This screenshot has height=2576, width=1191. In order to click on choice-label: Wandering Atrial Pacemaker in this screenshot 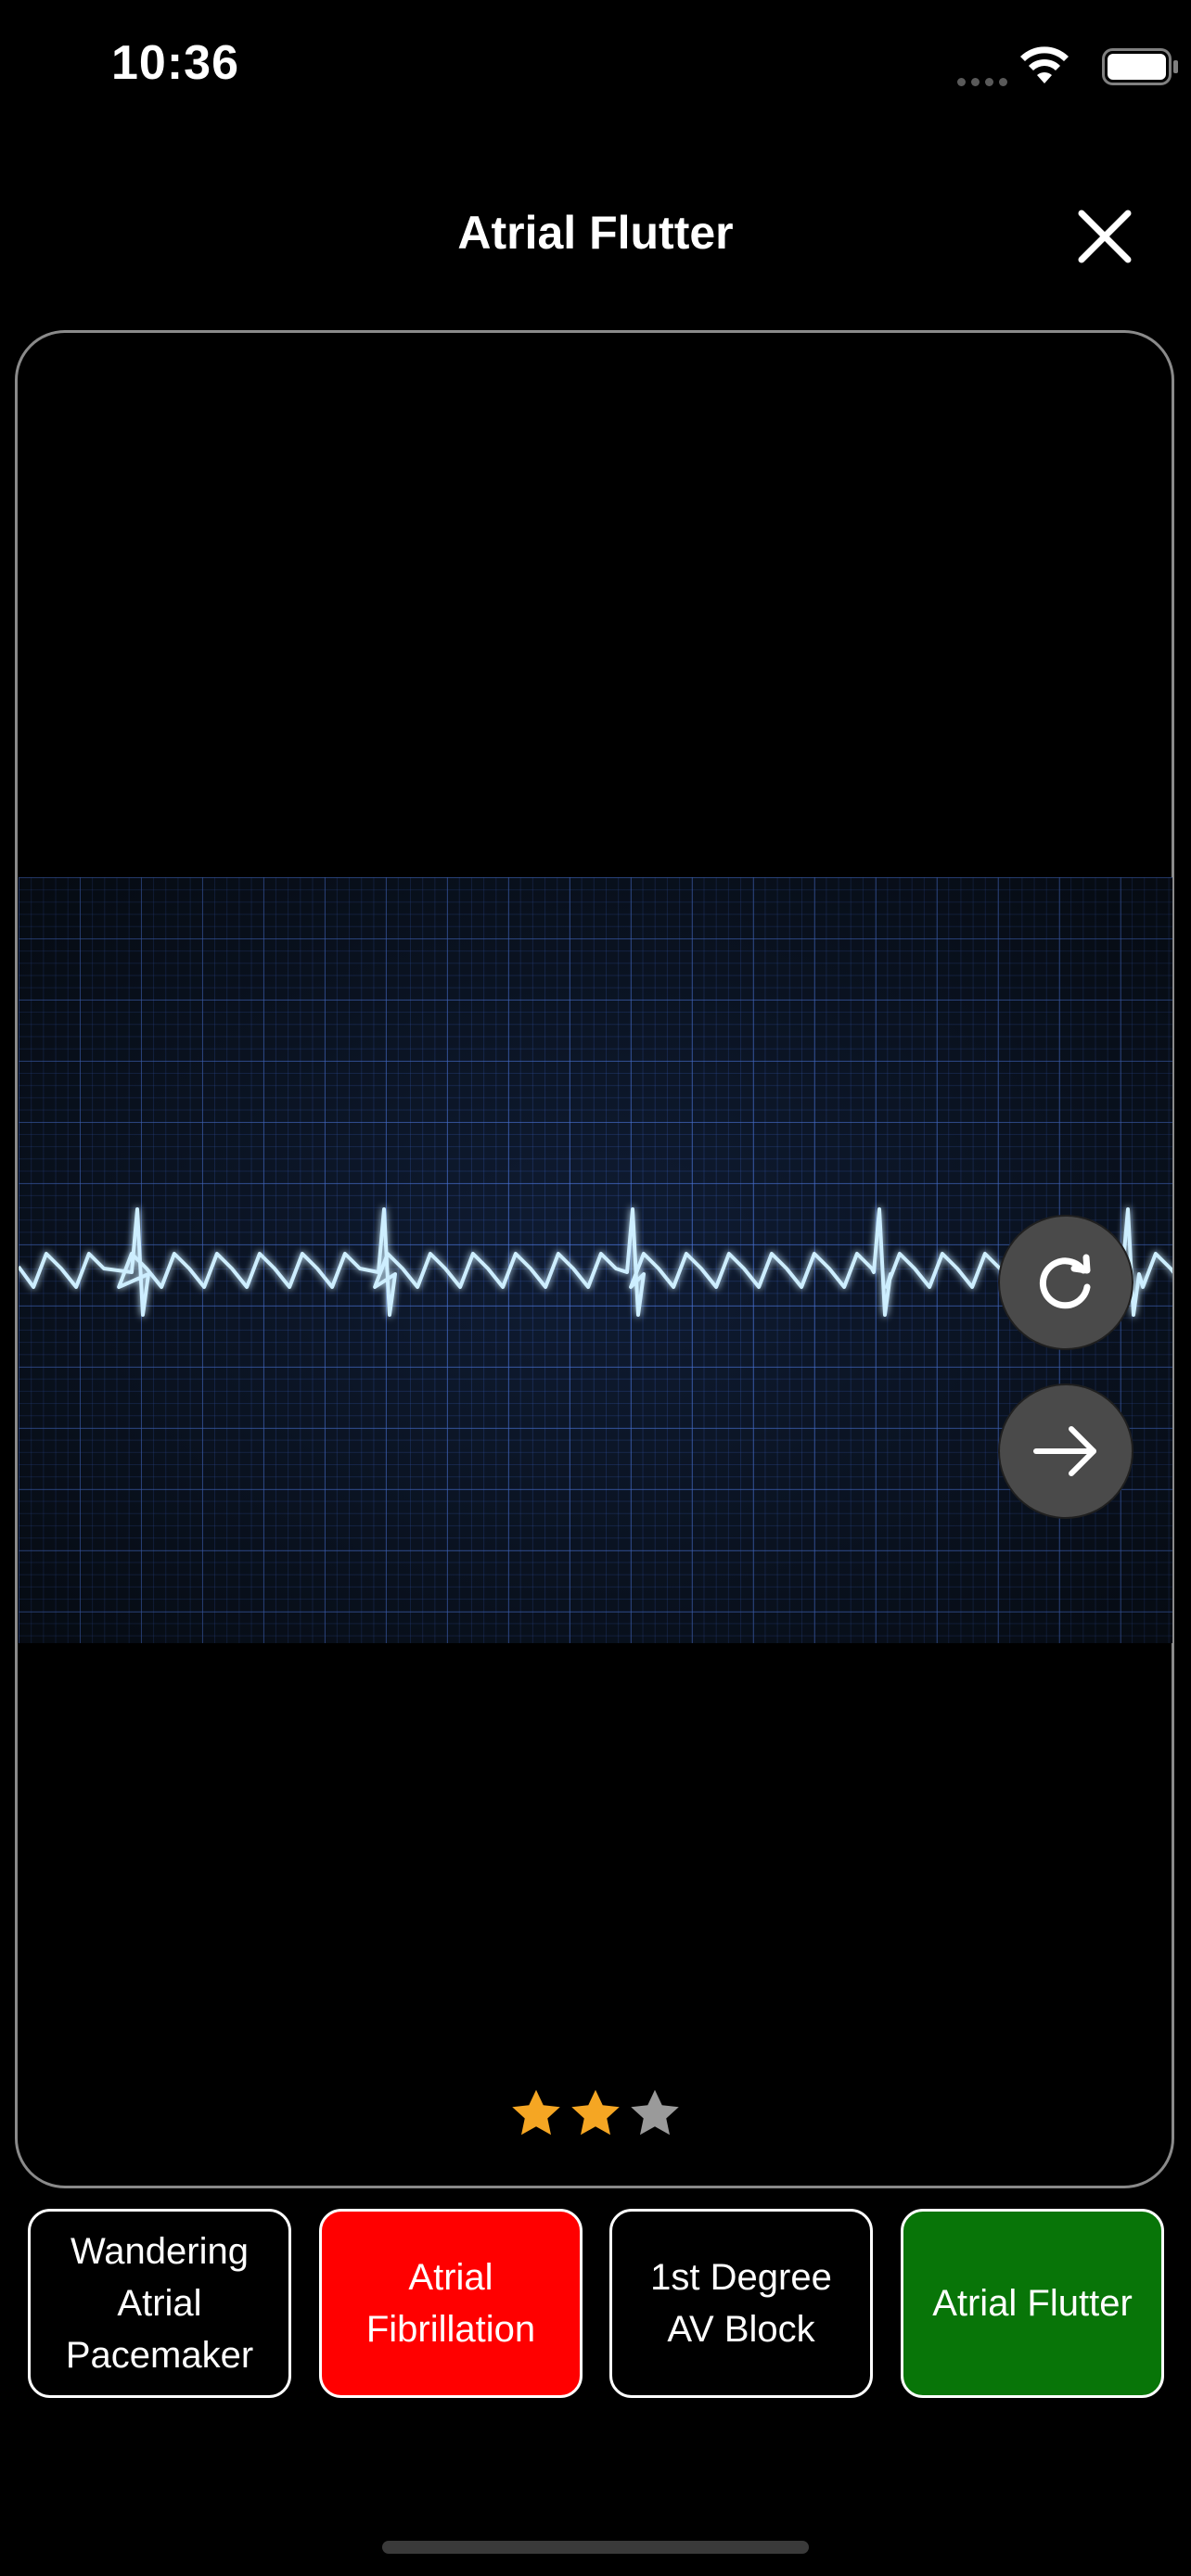, I will do `click(159, 2303)`.